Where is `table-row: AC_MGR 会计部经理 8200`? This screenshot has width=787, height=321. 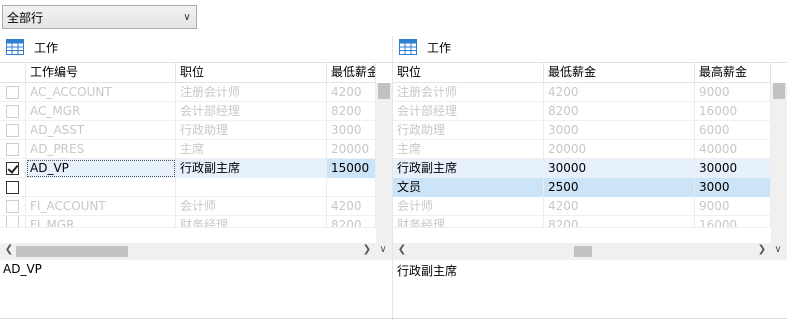 table-row: AC_MGR 会计部经理 8200 is located at coordinates (188, 111).